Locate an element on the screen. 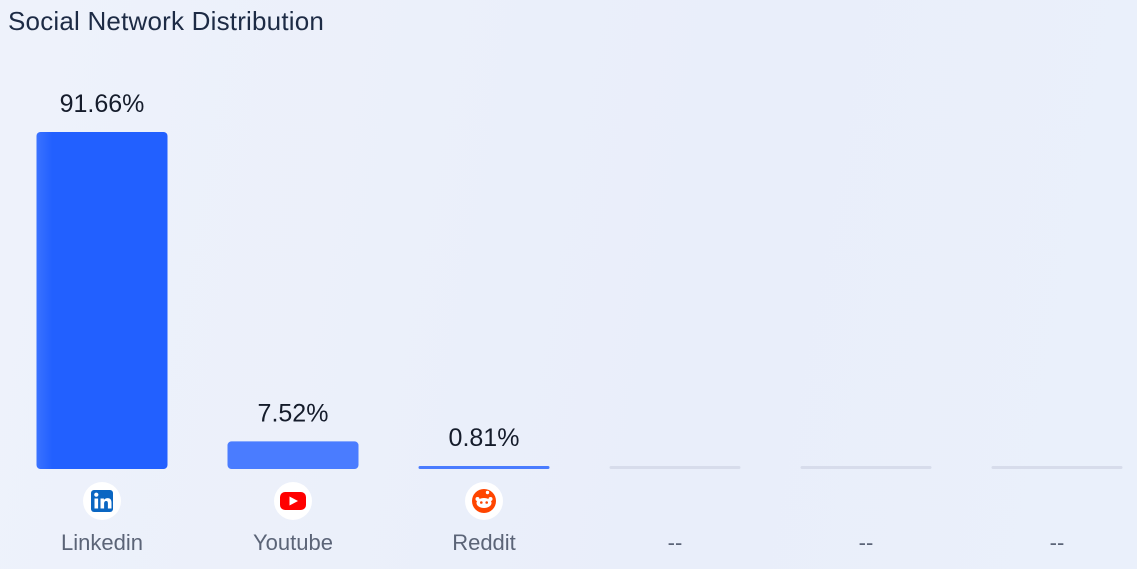 The image size is (1137, 569). linkedin-icon is located at coordinates (102, 501).